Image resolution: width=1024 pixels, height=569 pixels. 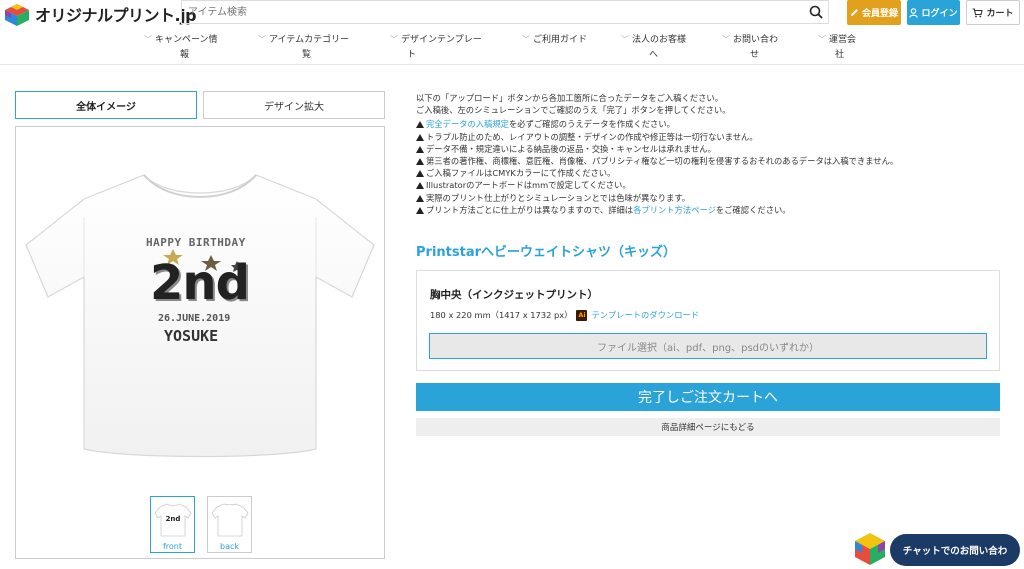 What do you see at coordinates (546, 252) in the screenshot?
I see `product-title: Printstarヘビーウェイトシャツ（キッズ）` at bounding box center [546, 252].